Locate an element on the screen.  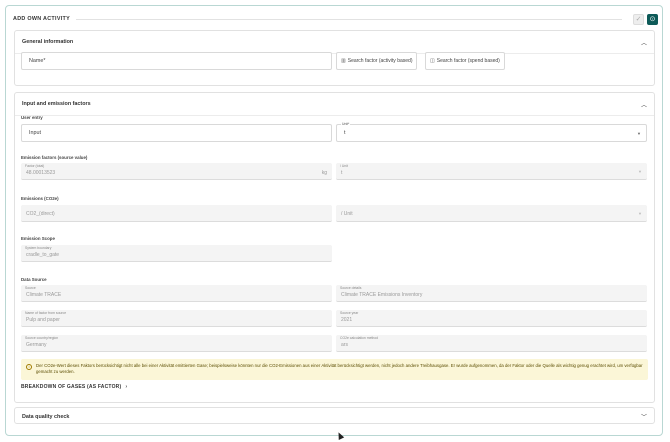
data-quality-header: Data quality check ﹀ is located at coordinates (334, 416).